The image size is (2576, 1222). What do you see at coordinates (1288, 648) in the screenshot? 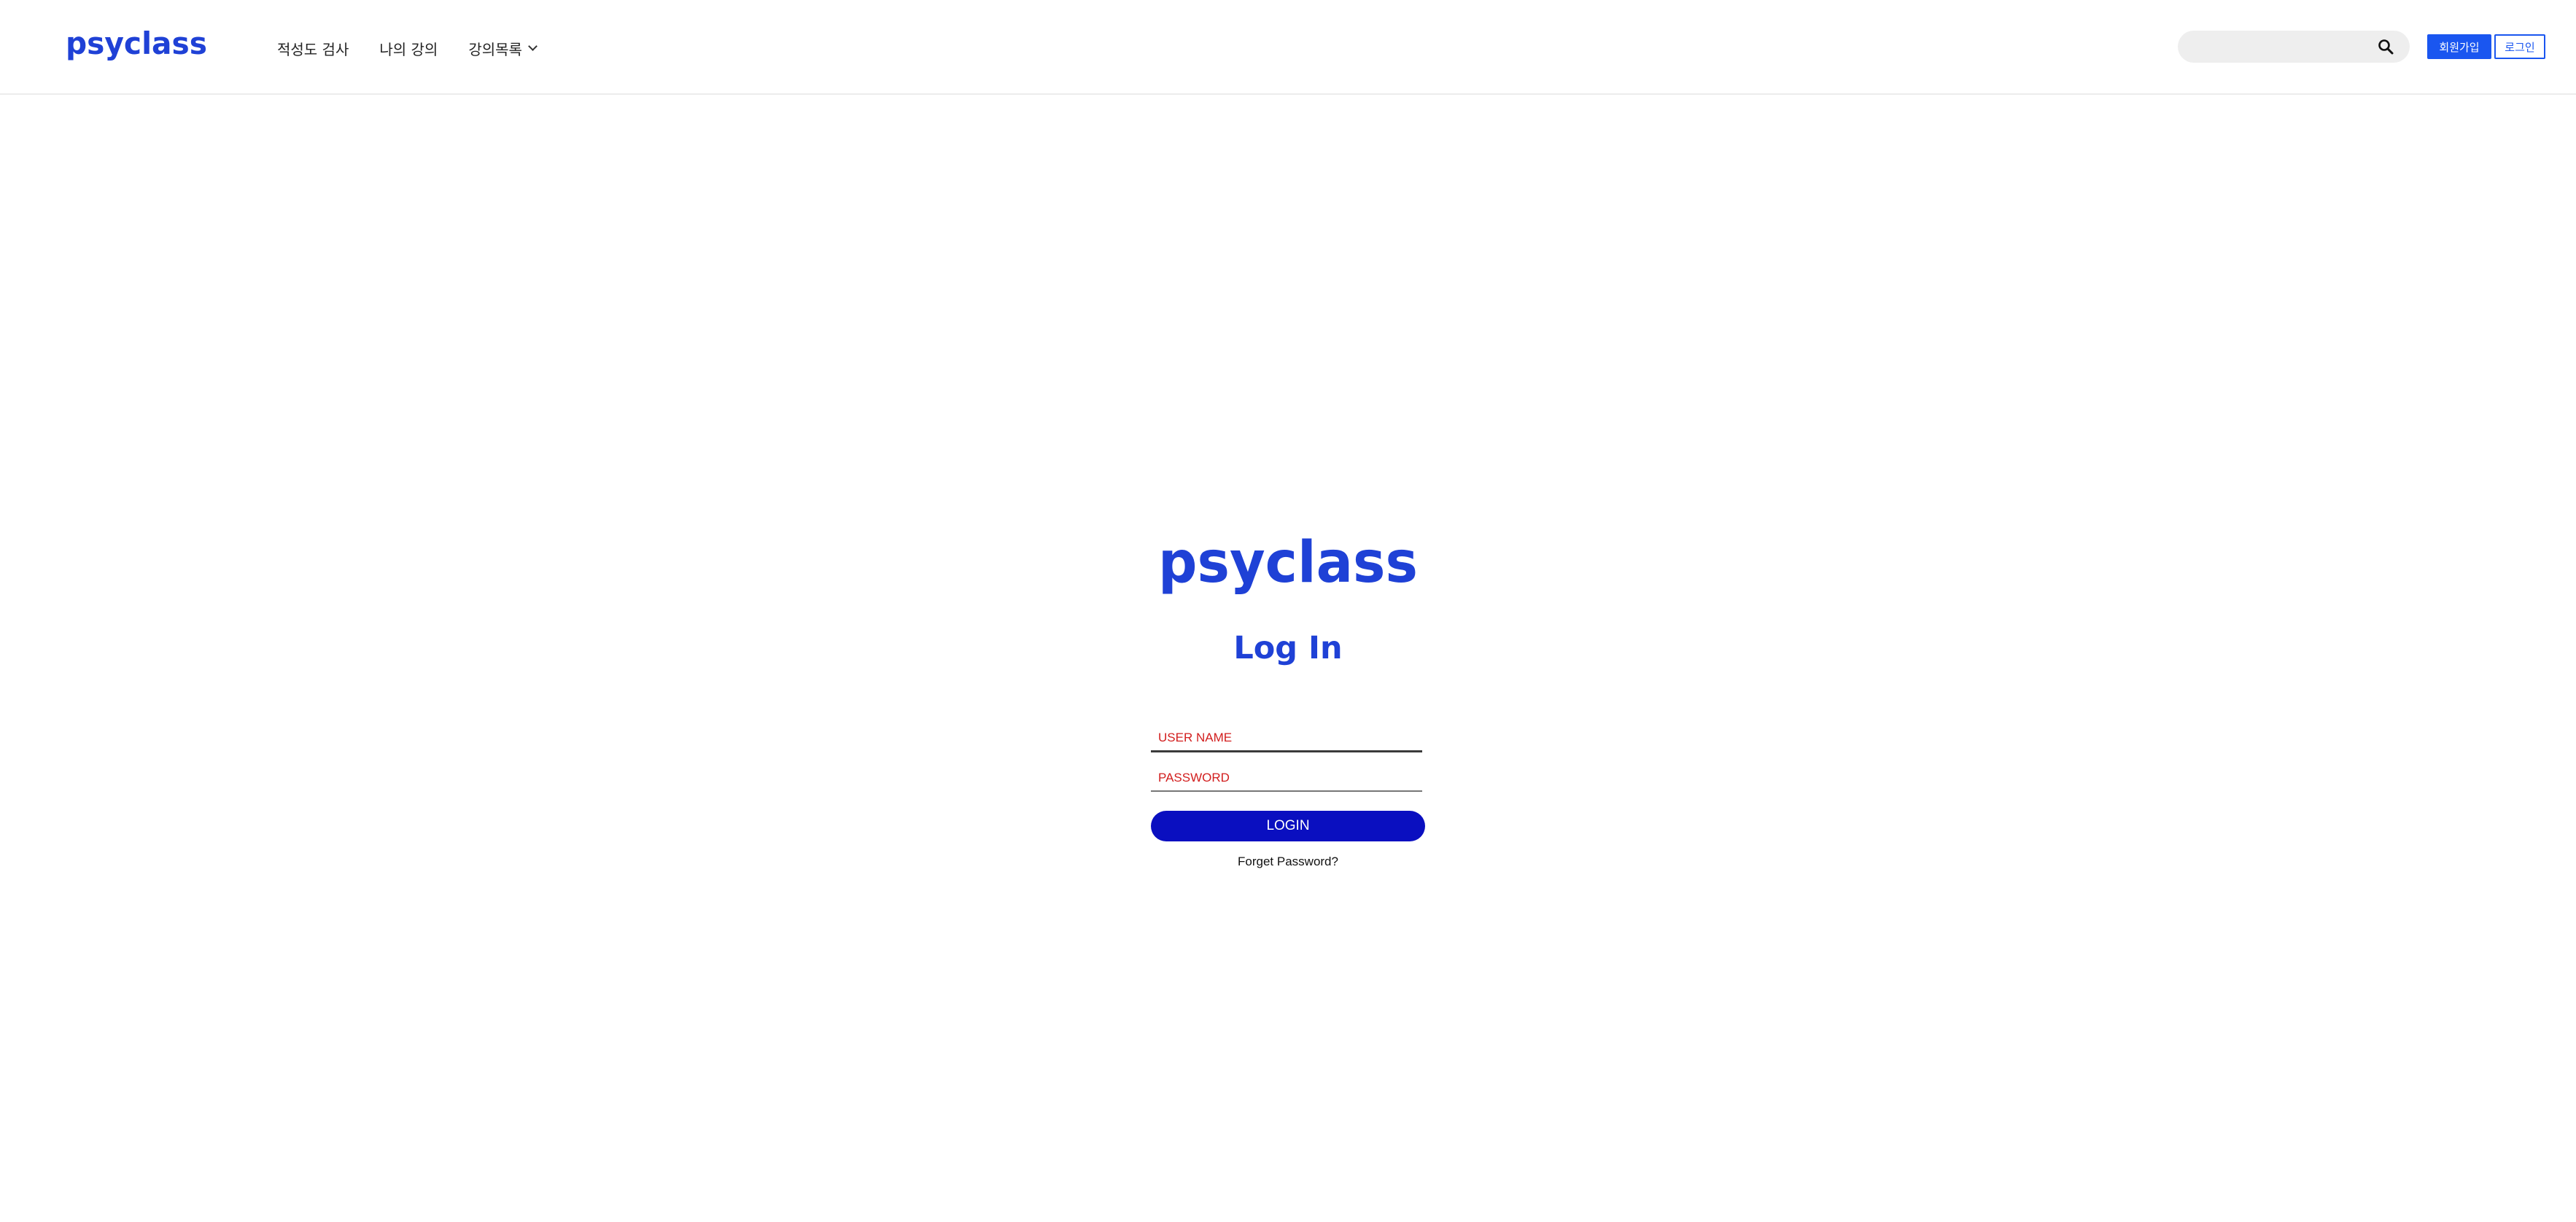
I see `login-title: Log In` at bounding box center [1288, 648].